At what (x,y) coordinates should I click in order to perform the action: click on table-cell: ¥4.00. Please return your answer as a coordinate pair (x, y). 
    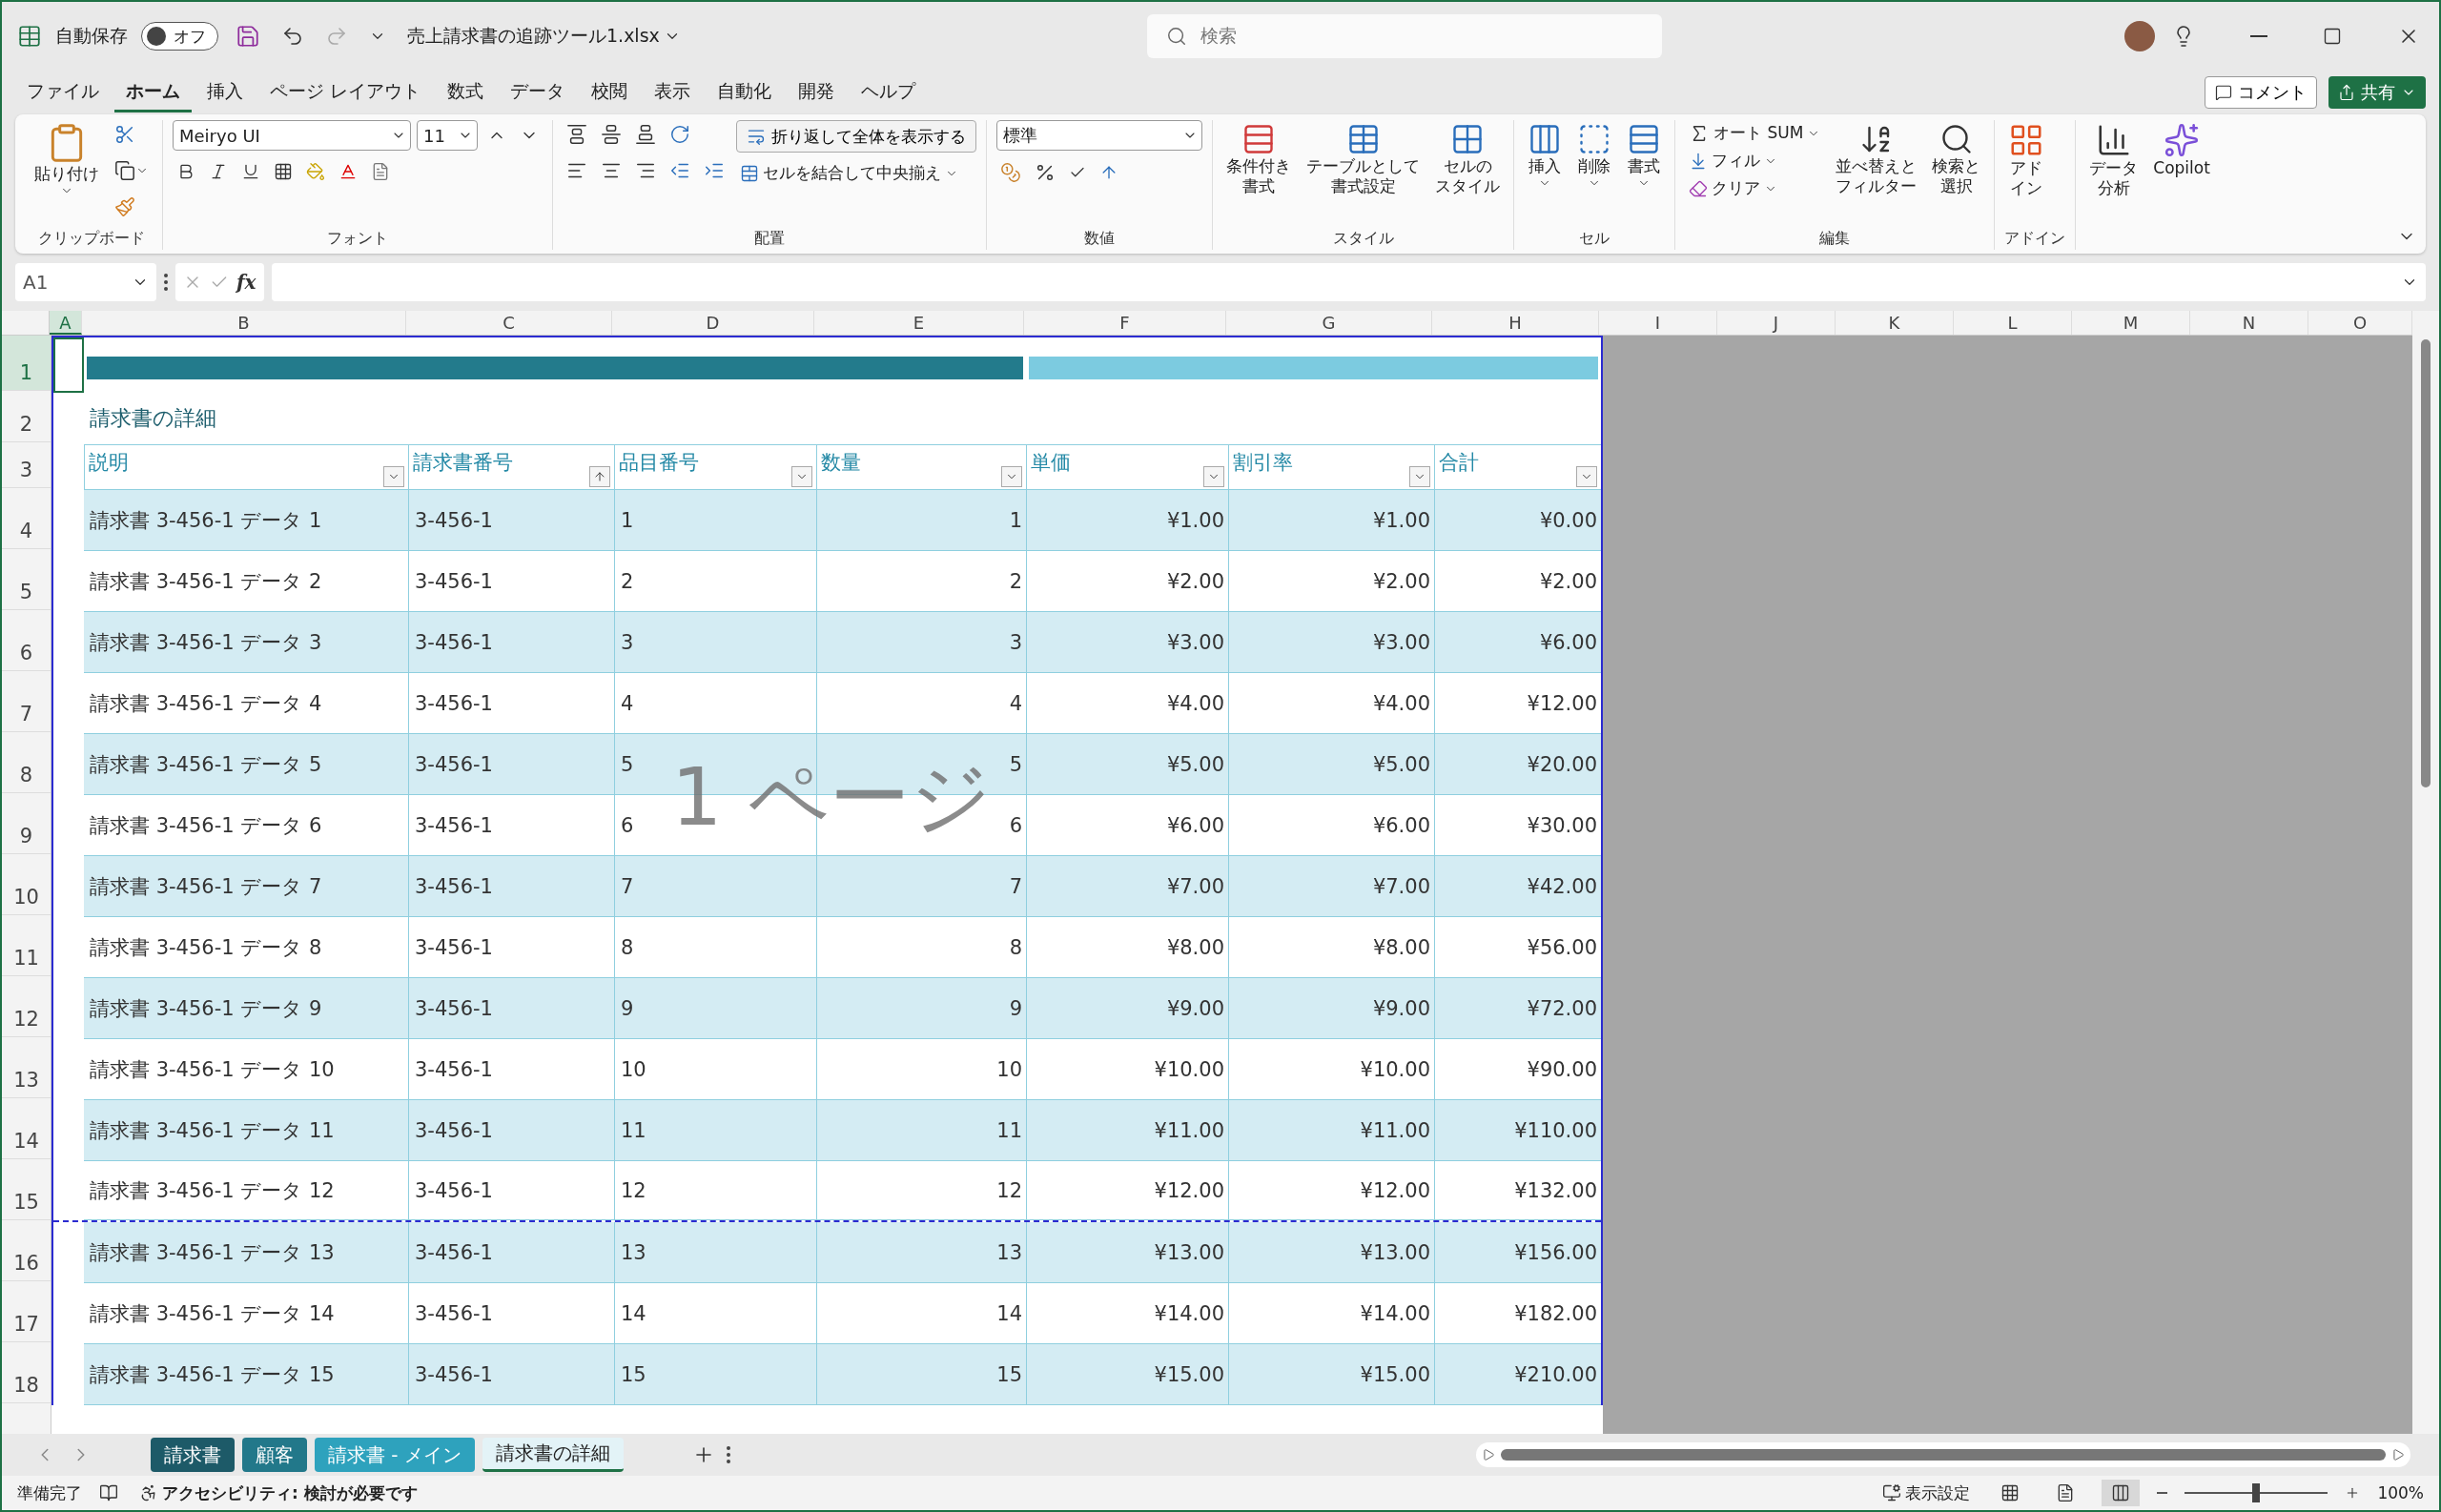
    Looking at the image, I should click on (1331, 703).